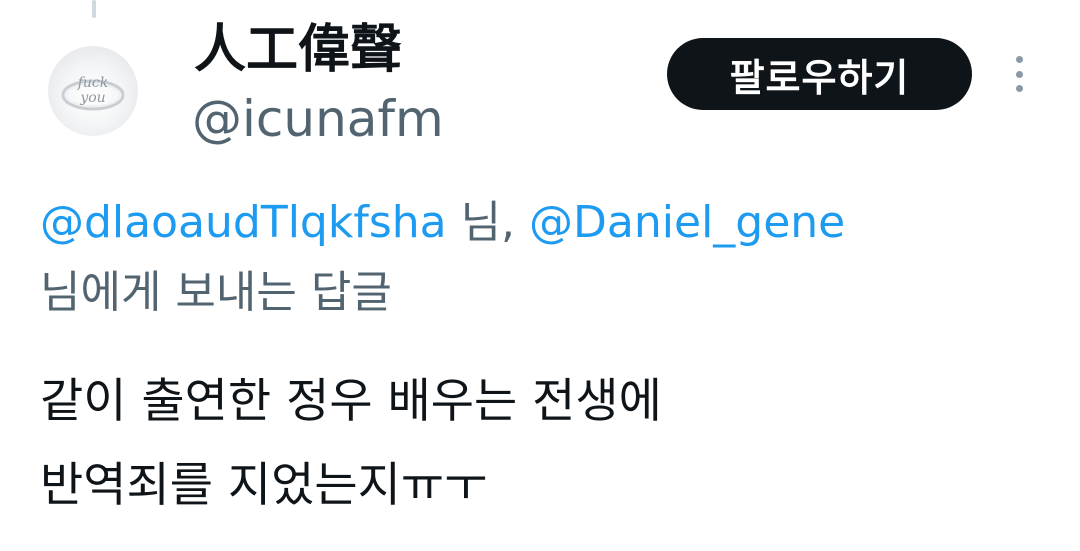 Image resolution: width=1080 pixels, height=551 pixels. What do you see at coordinates (243, 222) in the screenshot?
I see `mention-link-1: @dlaoaudTlqkfsha` at bounding box center [243, 222].